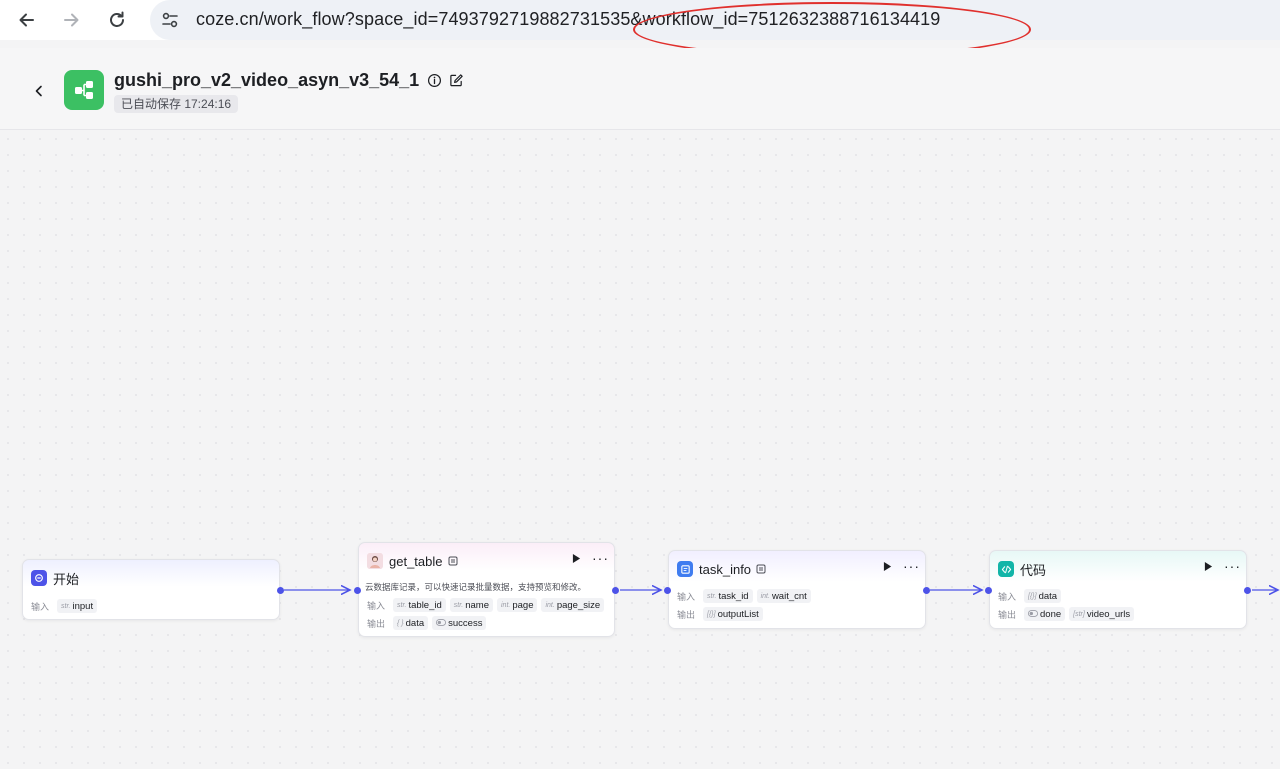 The width and height of the screenshot is (1280, 769). Describe the element at coordinates (117, 20) in the screenshot. I see `reload-icon` at that location.